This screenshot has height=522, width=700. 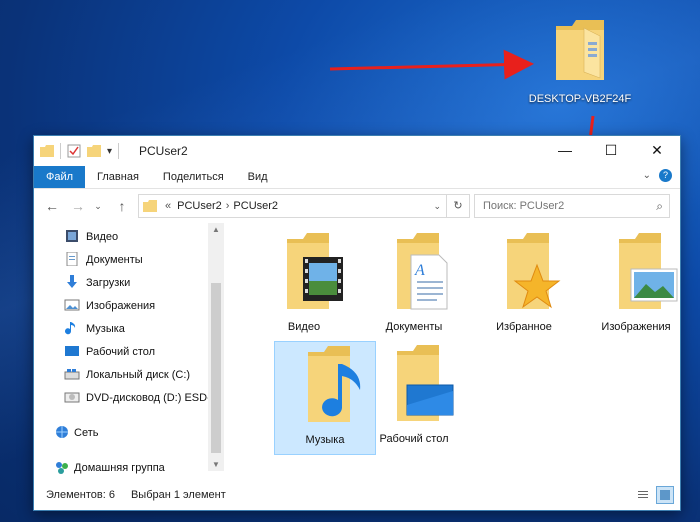 I want to click on tab-view: Вид, so click(x=258, y=177).